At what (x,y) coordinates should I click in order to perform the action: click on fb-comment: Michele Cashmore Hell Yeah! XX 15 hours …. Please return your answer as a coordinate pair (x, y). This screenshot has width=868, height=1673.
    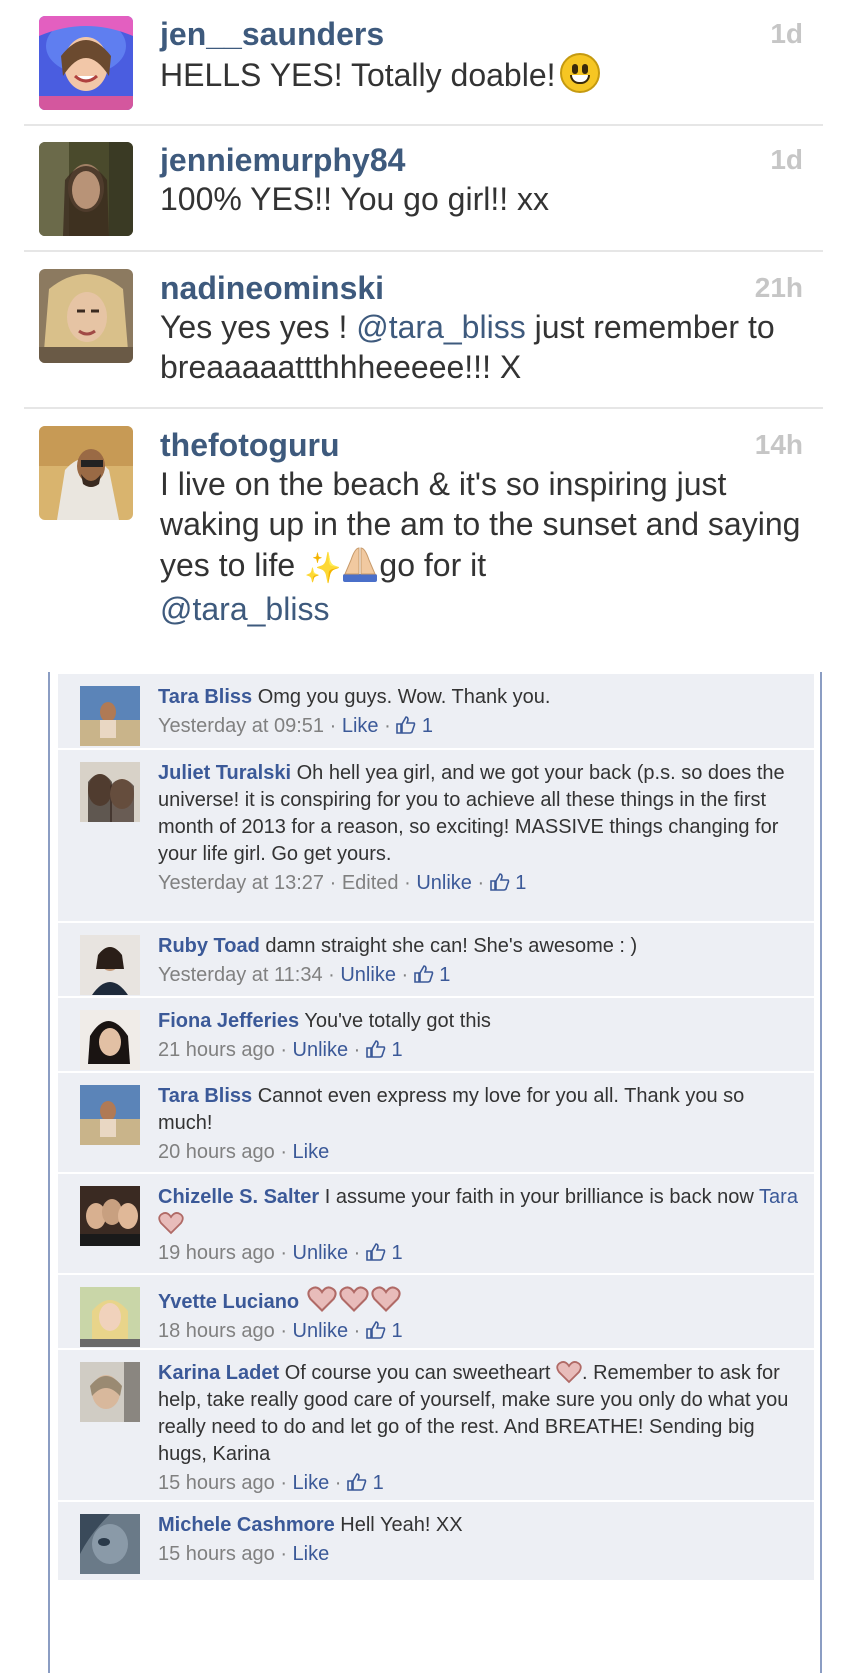
    Looking at the image, I should click on (436, 1540).